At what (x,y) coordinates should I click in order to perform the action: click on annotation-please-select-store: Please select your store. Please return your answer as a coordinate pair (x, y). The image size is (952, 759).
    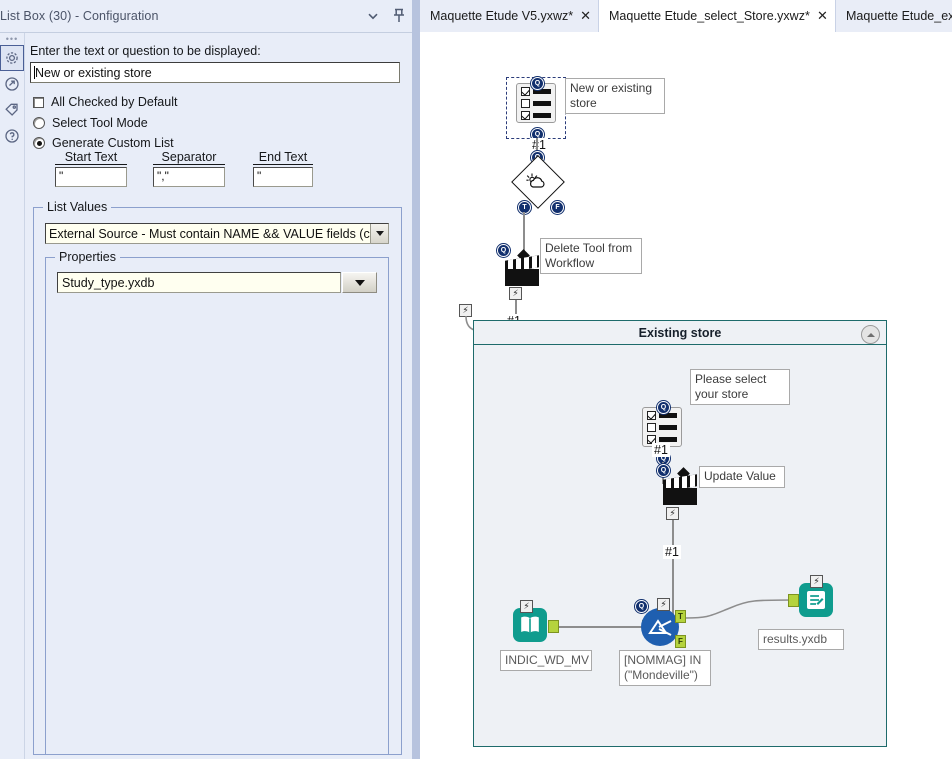
    Looking at the image, I should click on (740, 387).